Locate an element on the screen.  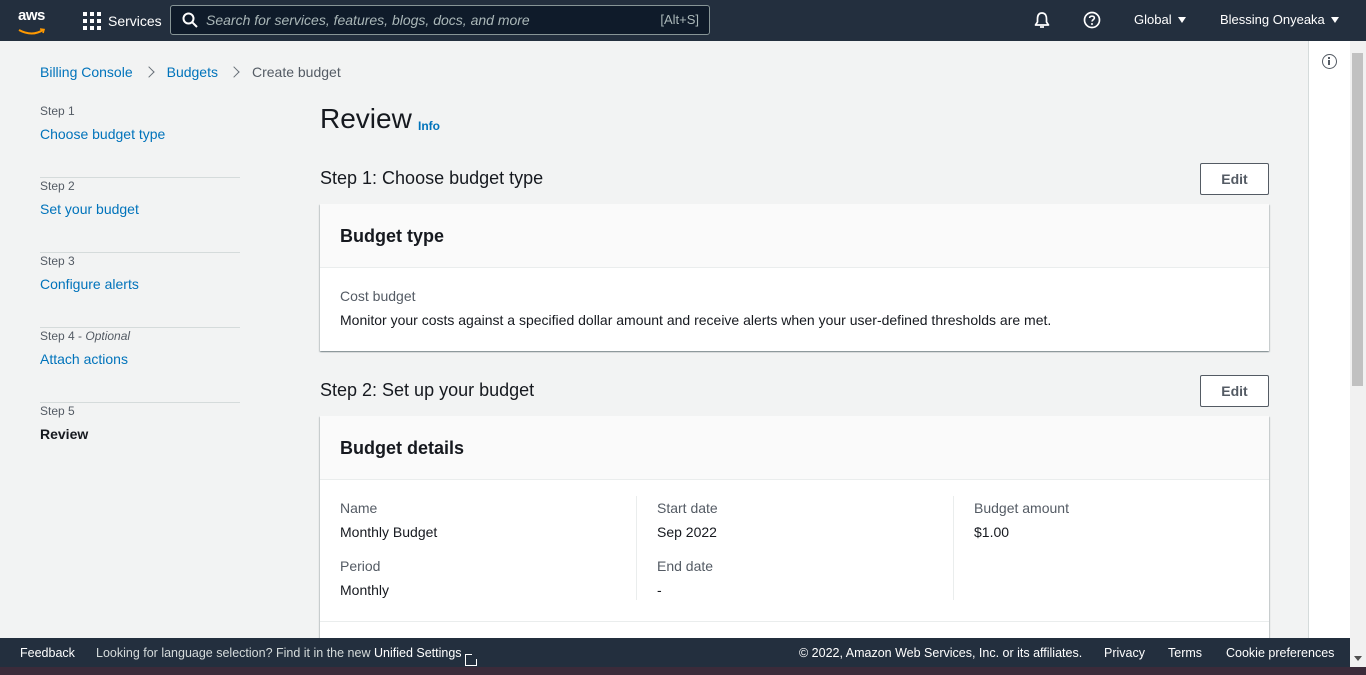
wizard-step-2: Step 2 Set your budget is located at coordinates (140, 215).